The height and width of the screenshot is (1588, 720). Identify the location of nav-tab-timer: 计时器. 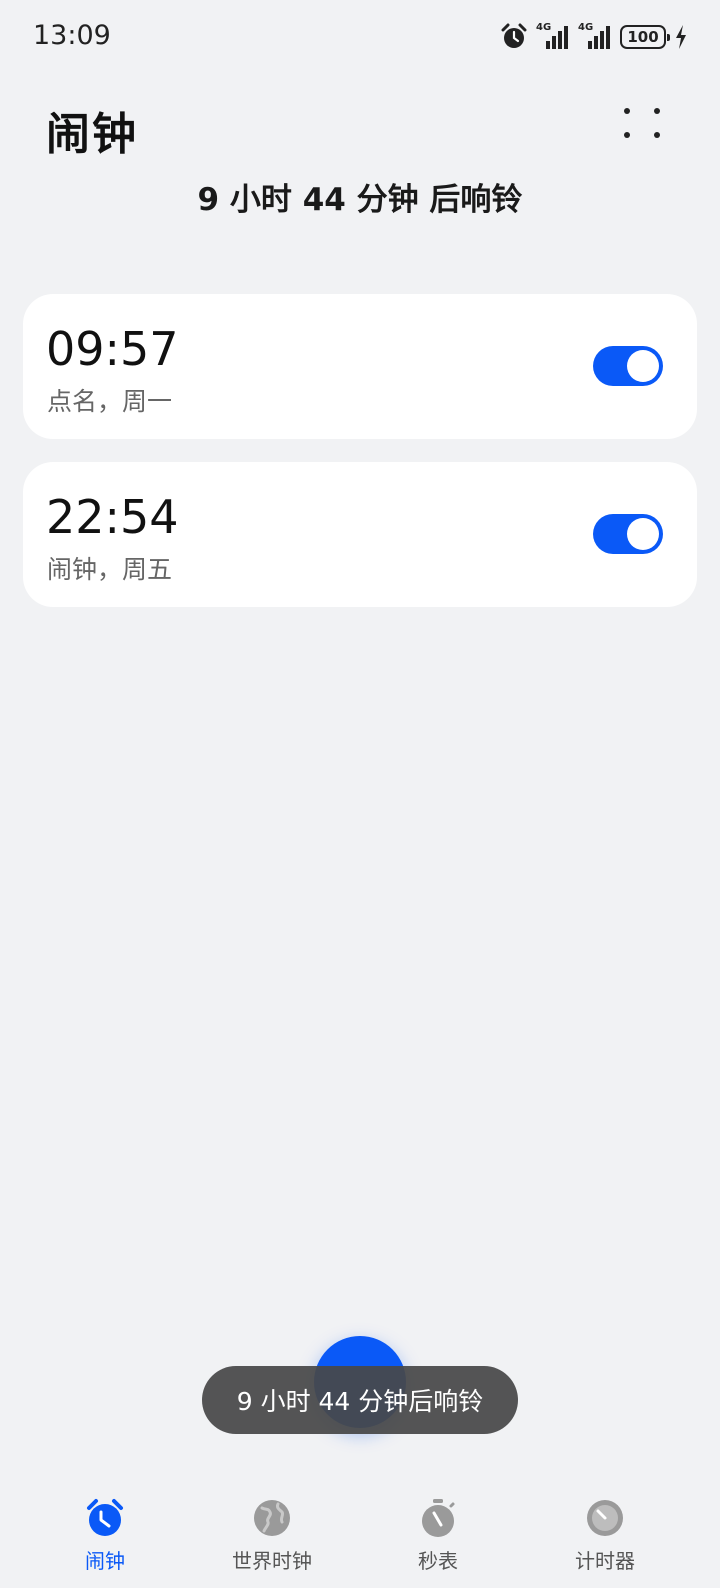
(605, 1527).